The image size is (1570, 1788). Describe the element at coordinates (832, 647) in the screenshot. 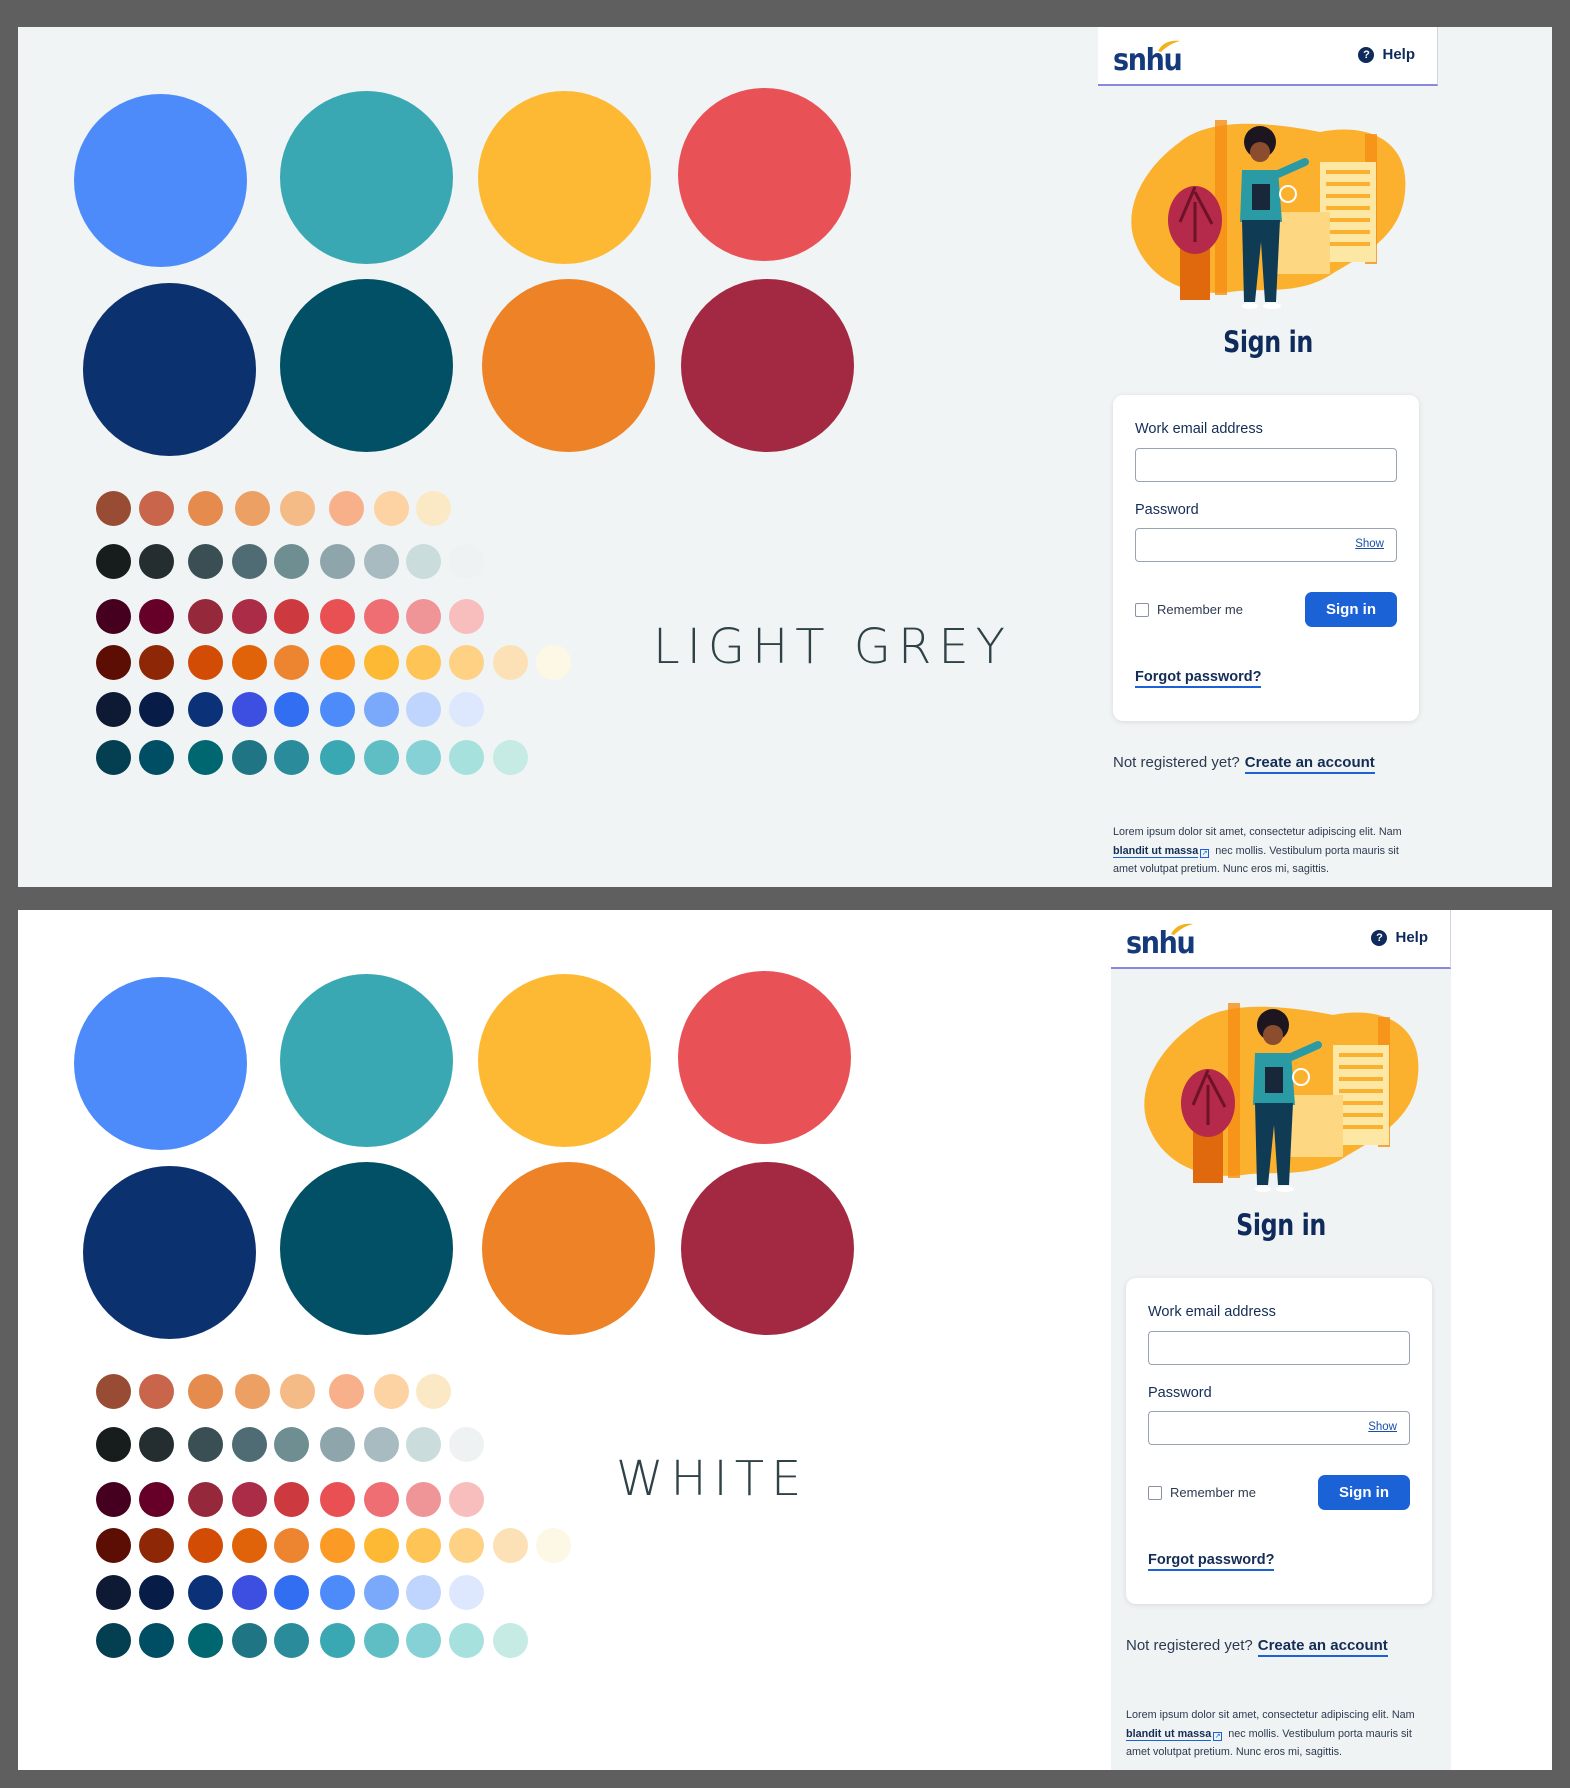

I see `theme-label: LIGHT GREY` at that location.